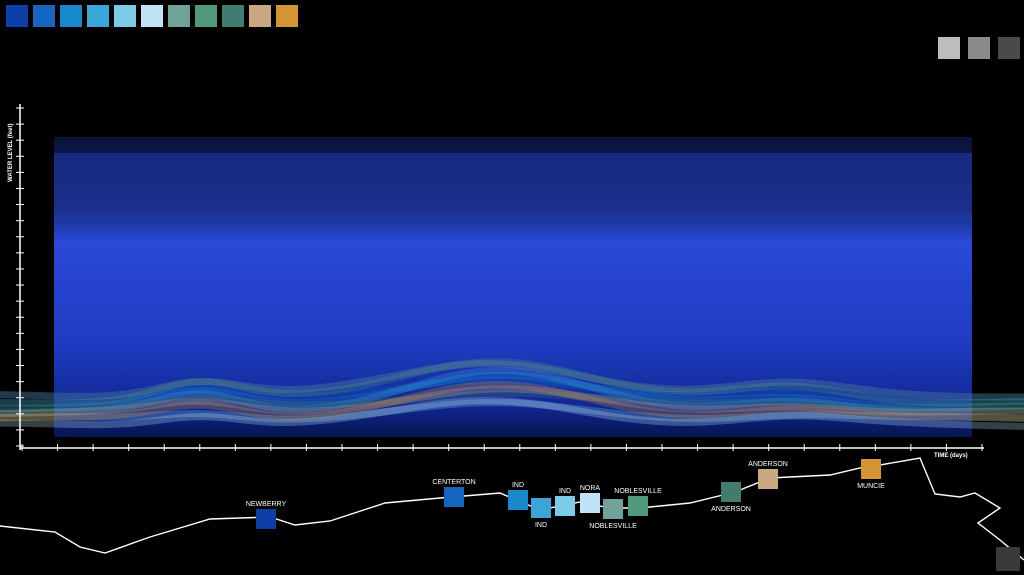  Describe the element at coordinates (1008, 559) in the screenshot. I see `corner-swatch` at that location.